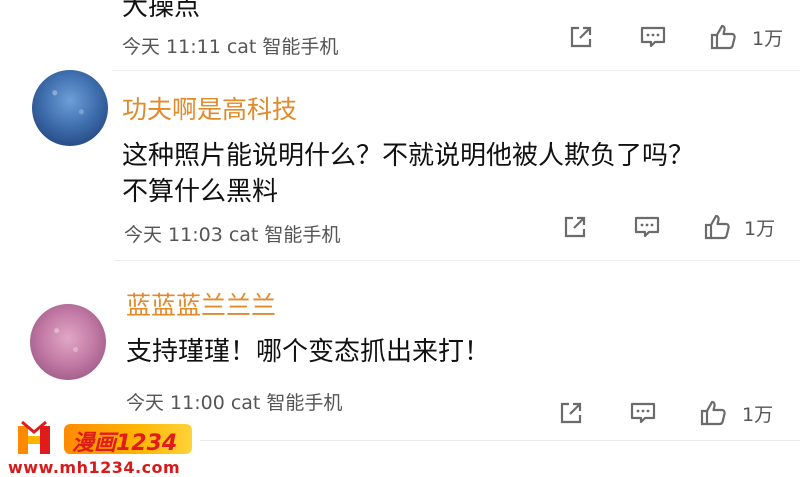 The width and height of the screenshot is (800, 477). What do you see at coordinates (34, 439) in the screenshot?
I see `watermark-logo-icon` at bounding box center [34, 439].